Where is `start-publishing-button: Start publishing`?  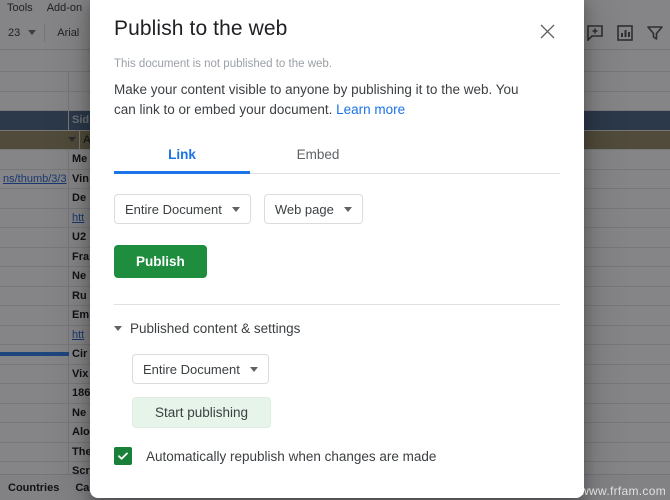 start-publishing-button: Start publishing is located at coordinates (202, 413).